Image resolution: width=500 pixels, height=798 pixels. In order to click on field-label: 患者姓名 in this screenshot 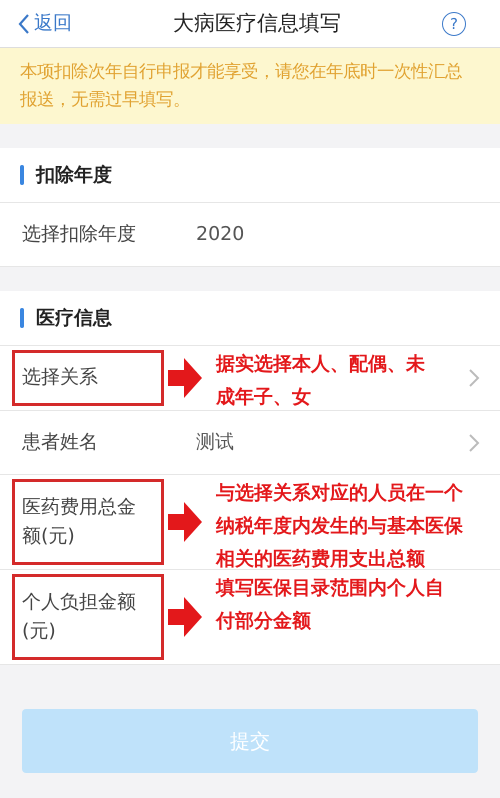, I will do `click(60, 442)`.